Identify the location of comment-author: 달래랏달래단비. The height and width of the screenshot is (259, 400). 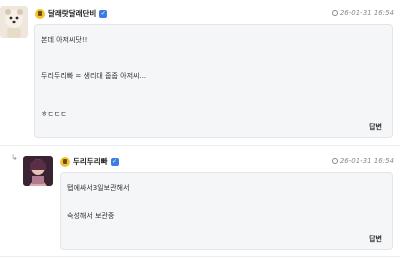
(72, 13).